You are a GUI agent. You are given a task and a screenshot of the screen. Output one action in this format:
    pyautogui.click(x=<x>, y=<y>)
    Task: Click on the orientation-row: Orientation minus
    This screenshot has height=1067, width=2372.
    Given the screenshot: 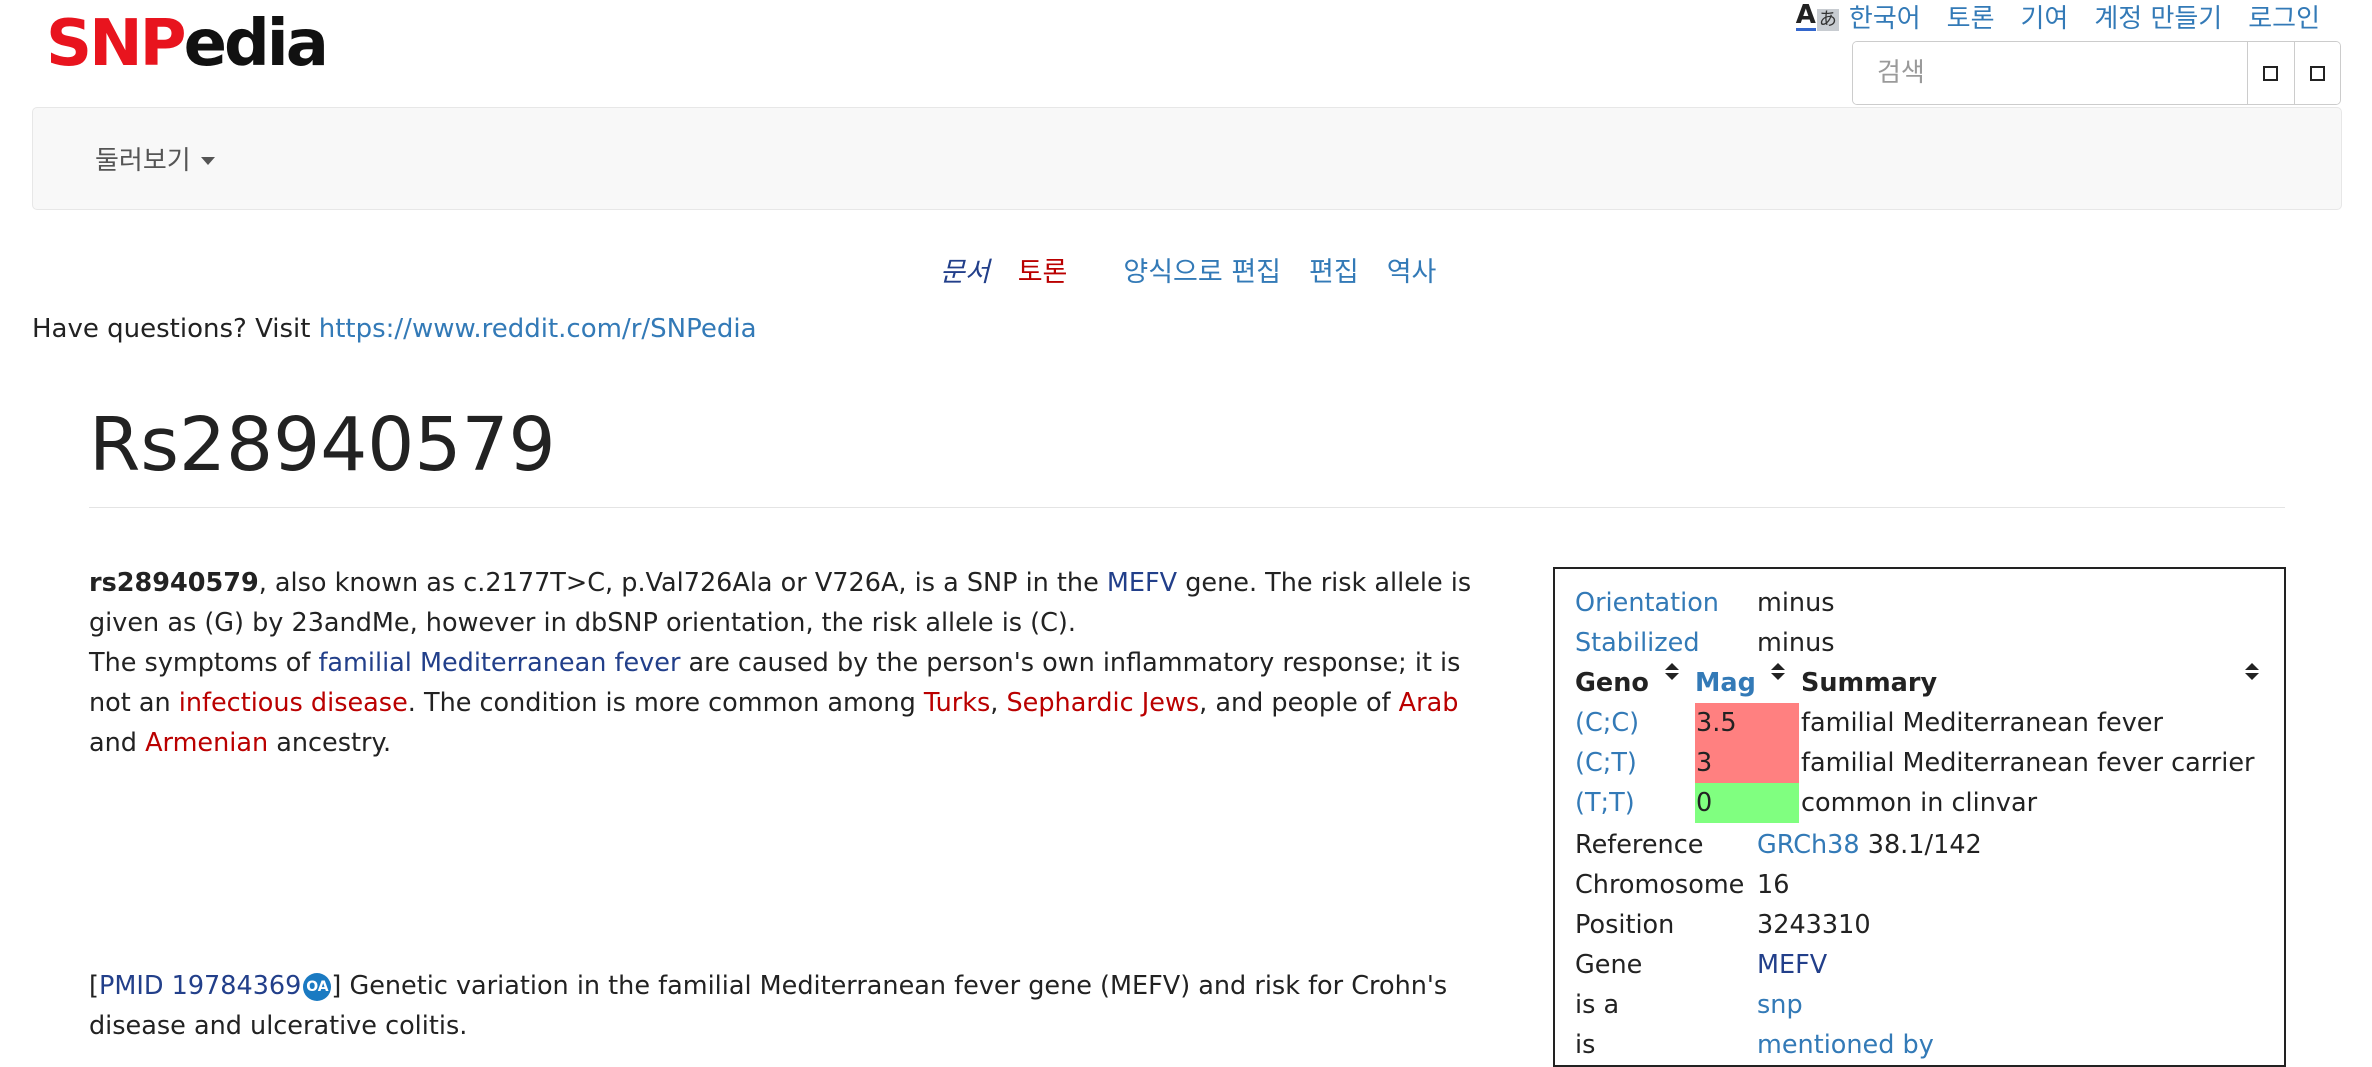 What is the action you would take?
    pyautogui.click(x=1705, y=603)
    